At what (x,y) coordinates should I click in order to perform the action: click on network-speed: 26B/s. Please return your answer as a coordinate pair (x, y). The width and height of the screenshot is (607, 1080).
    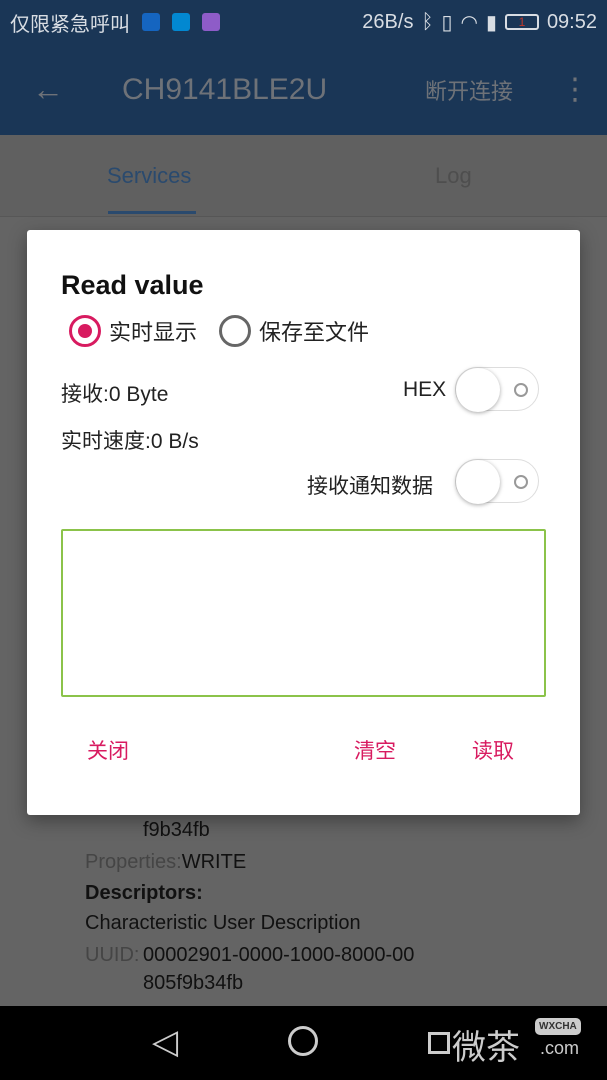
    Looking at the image, I should click on (388, 21).